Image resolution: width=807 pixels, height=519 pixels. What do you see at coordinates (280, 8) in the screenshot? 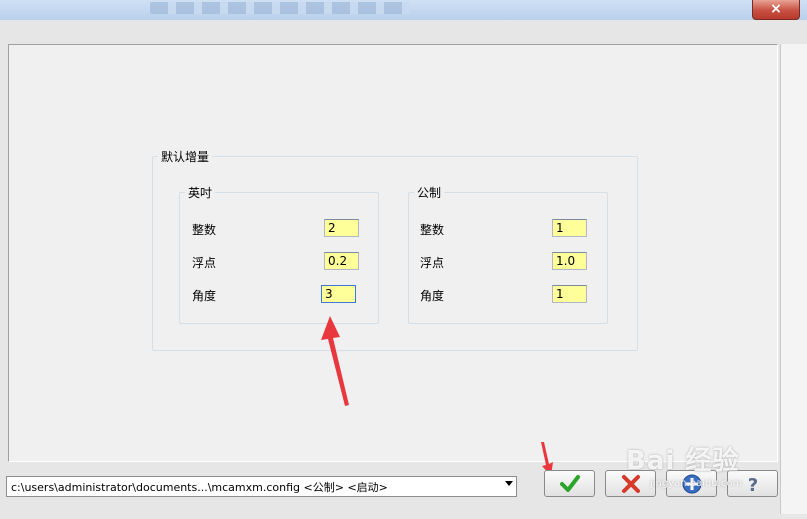
I see `title-bar-blurred-toolbar` at bounding box center [280, 8].